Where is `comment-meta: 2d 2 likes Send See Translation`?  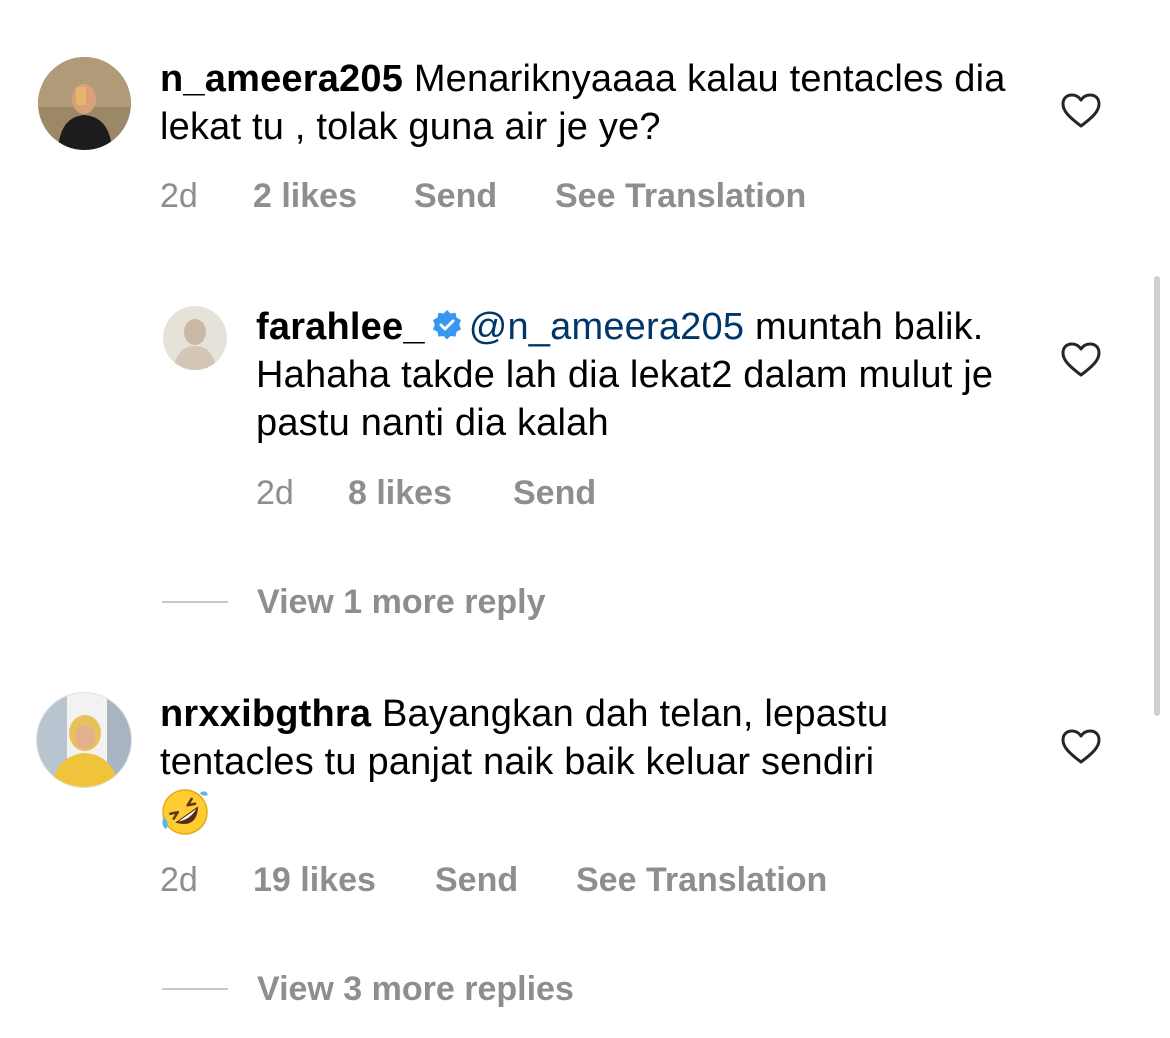 comment-meta: 2d 2 likes Send See Translation is located at coordinates (510, 196).